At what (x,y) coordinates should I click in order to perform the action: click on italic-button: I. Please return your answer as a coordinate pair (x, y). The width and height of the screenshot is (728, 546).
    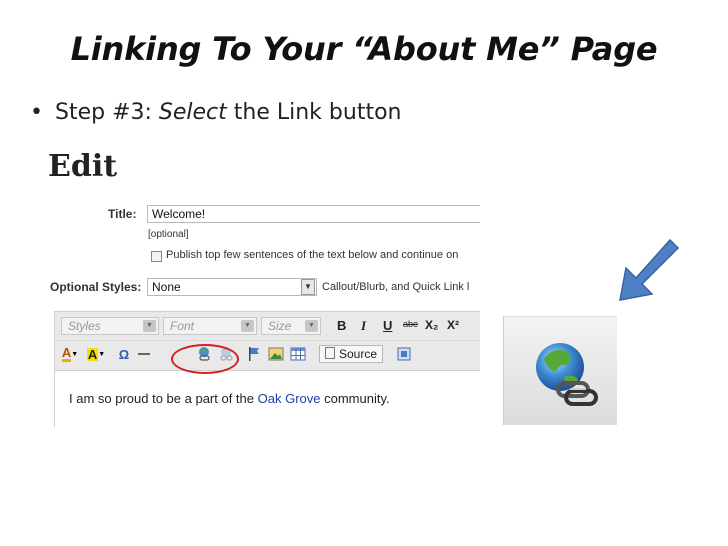
    Looking at the image, I should click on (363, 326).